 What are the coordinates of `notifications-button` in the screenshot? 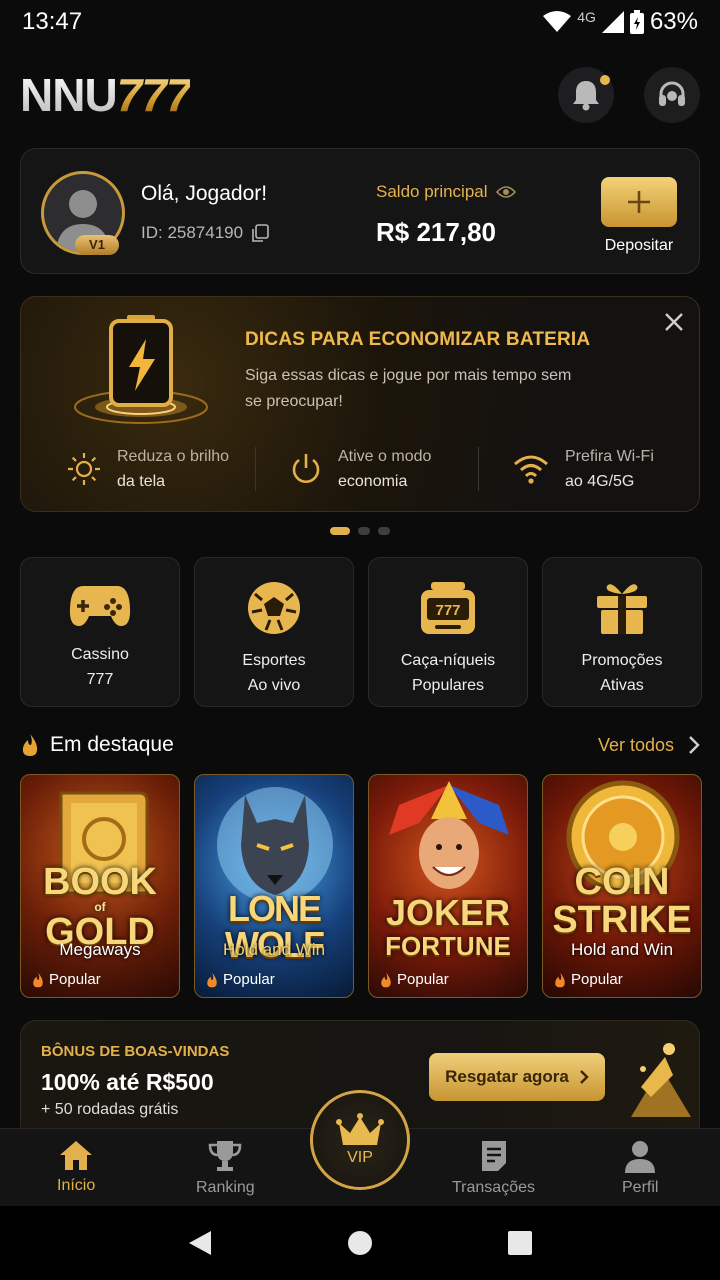 It's located at (586, 95).